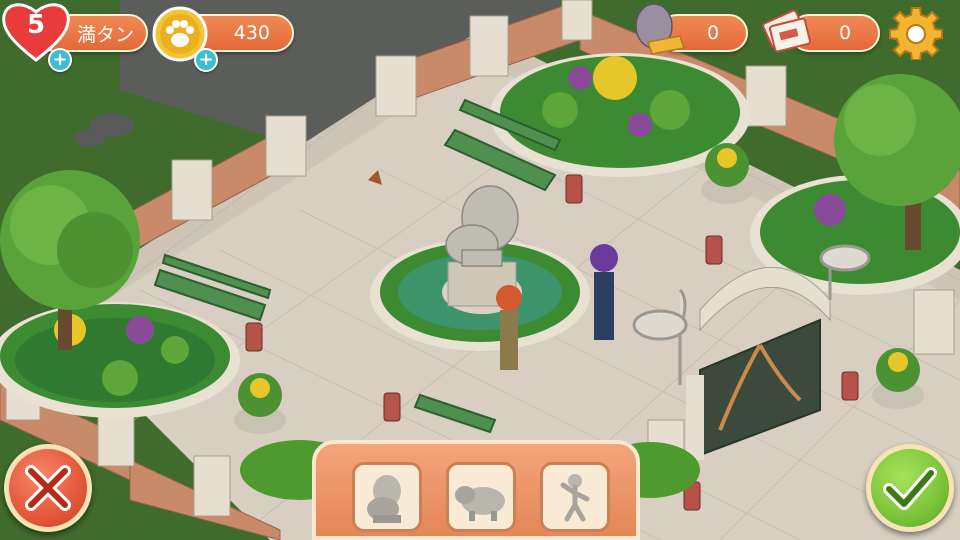 The image size is (960, 540). I want to click on gear-icon, so click(916, 32).